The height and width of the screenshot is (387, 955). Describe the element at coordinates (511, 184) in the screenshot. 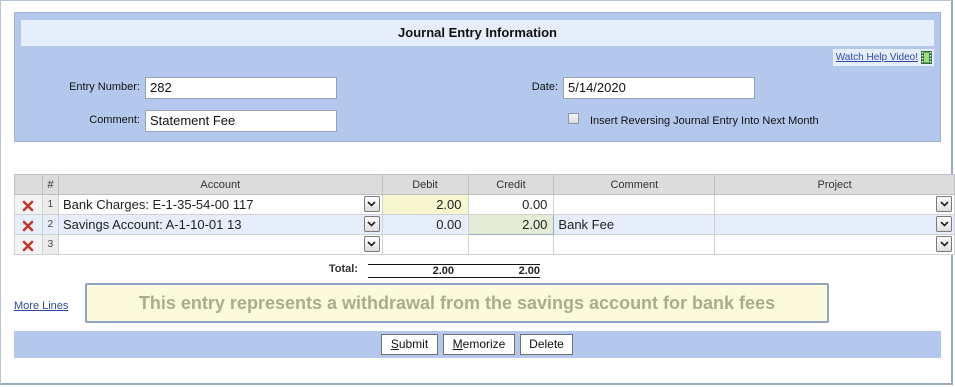

I see `header-credit: Credit` at that location.